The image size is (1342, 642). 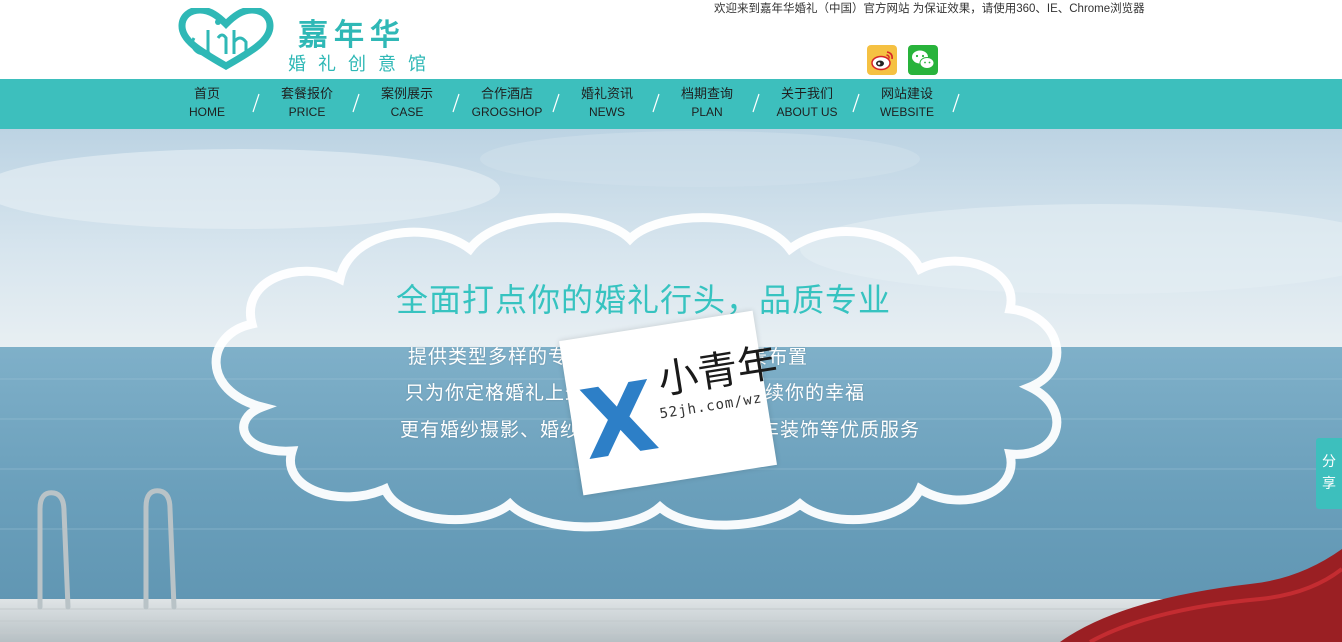 I want to click on nav-item-price: 套餐报价 PRICE, so click(x=307, y=104).